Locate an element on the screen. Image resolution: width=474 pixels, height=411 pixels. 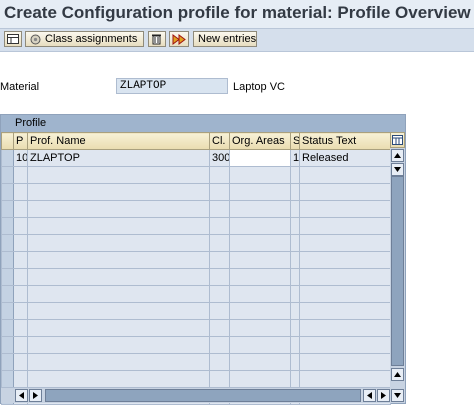
class-assignments-button: Class assignments is located at coordinates (84, 39).